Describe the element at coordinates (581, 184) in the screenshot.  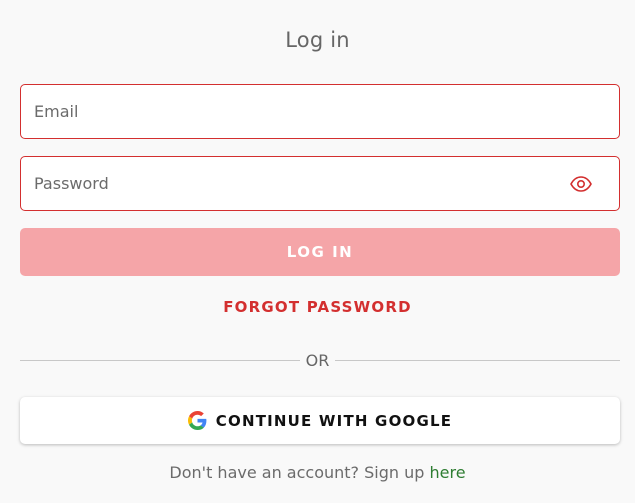
I see `eye-icon` at that location.